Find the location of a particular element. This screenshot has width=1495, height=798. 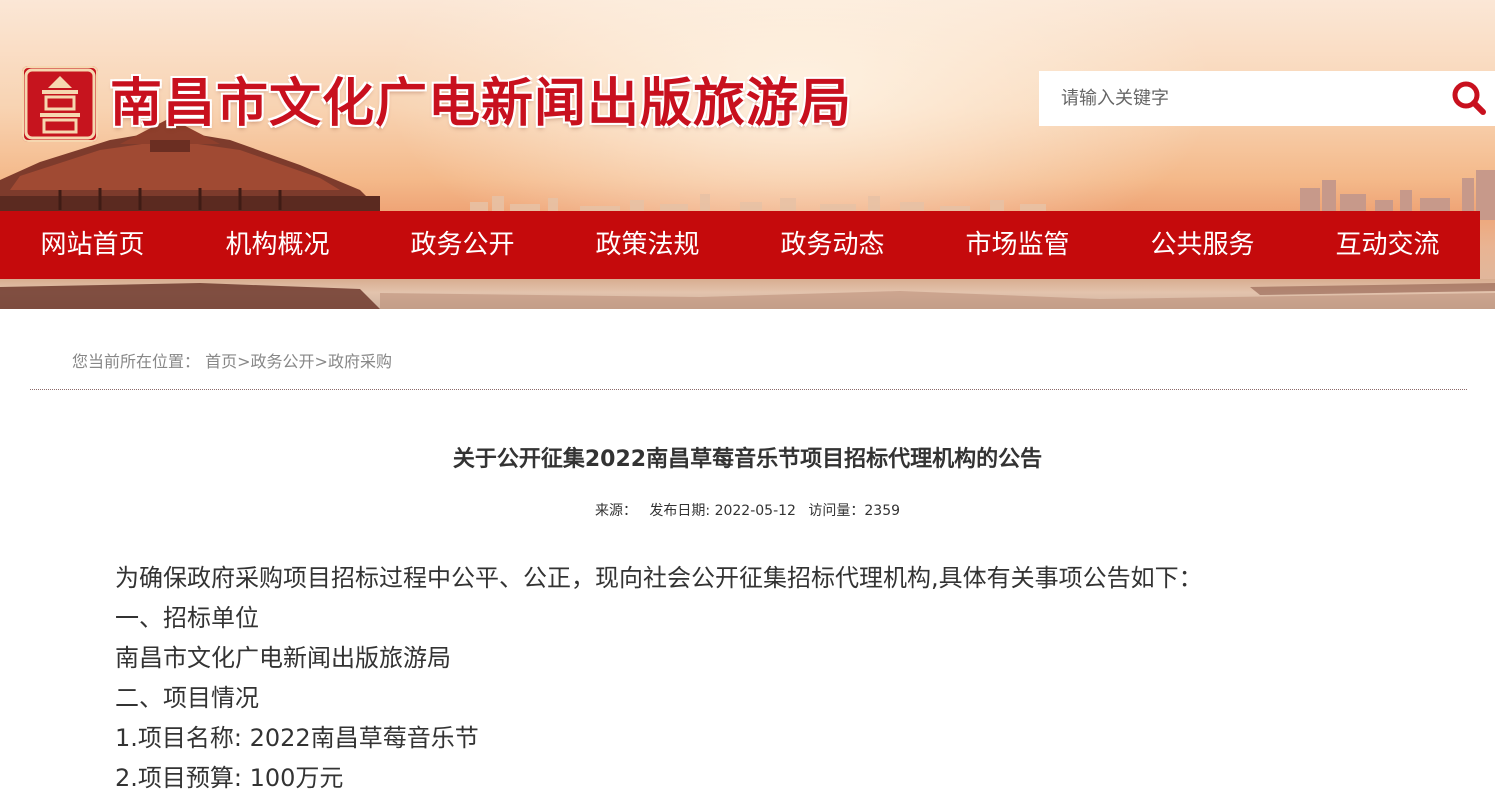

nav-item-about: 机构概况 is located at coordinates (277, 245).